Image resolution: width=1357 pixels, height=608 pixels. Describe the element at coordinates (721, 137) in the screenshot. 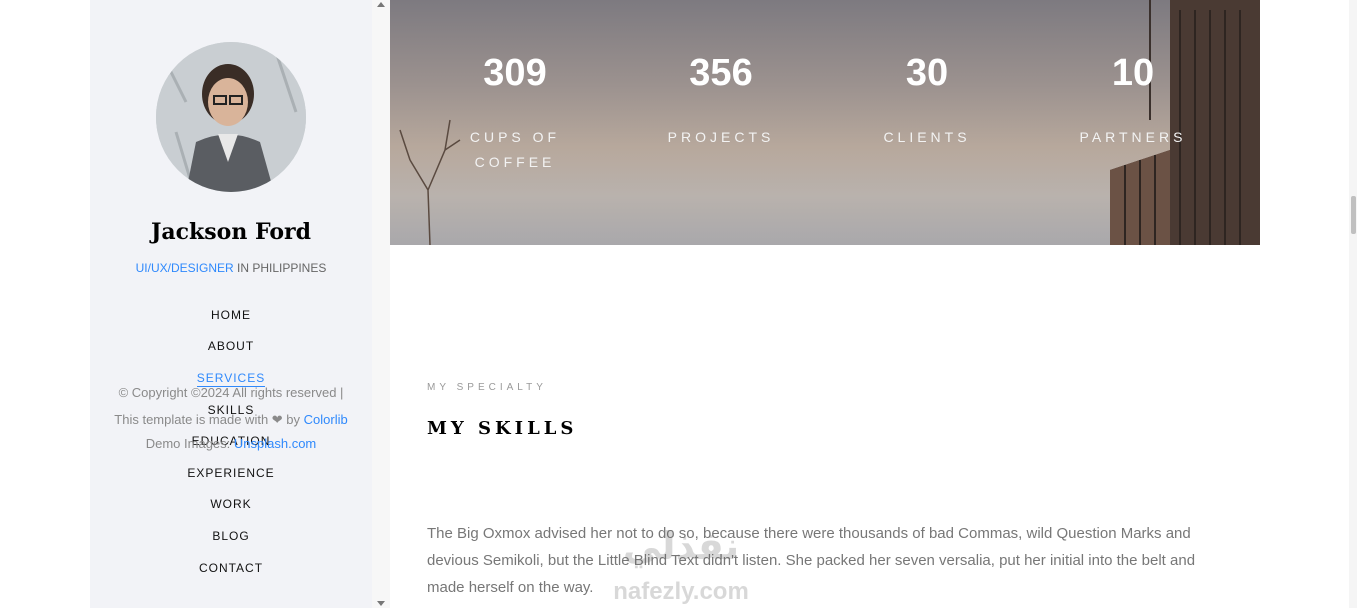

I see `stat-label-projects: PROJECTS` at that location.